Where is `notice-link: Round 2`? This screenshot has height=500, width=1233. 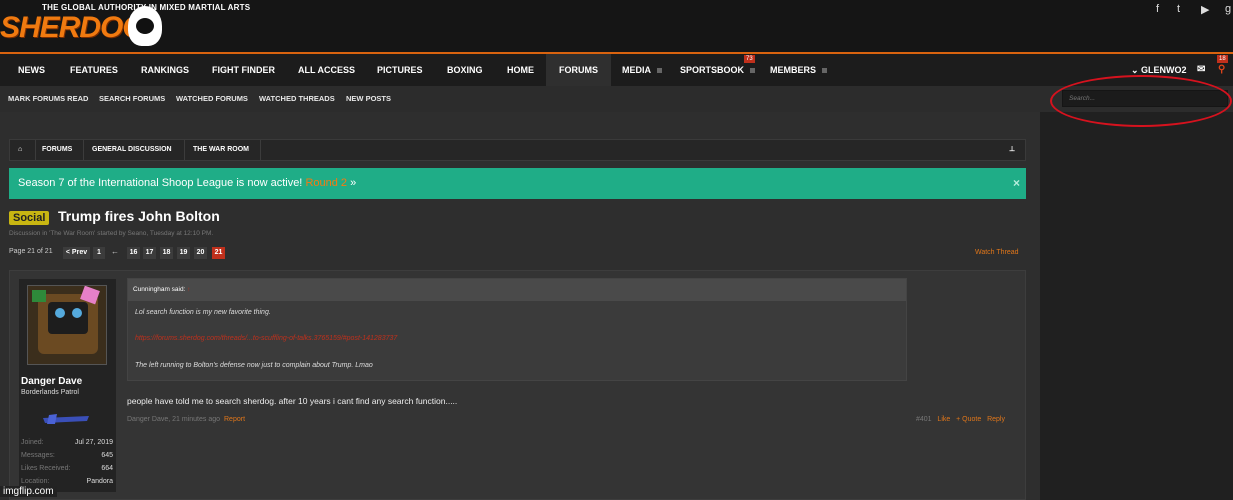
notice-link: Round 2 is located at coordinates (326, 183).